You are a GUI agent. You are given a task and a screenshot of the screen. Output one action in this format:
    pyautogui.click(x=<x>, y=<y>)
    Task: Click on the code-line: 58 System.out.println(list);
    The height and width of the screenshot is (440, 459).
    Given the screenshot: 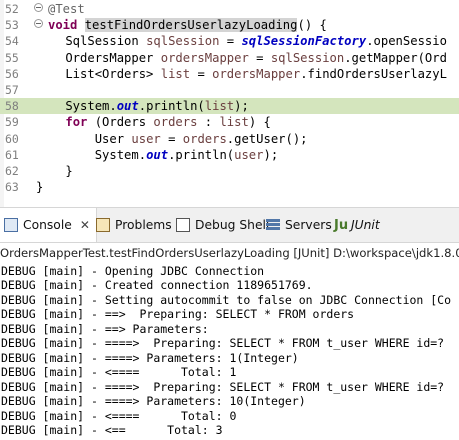 What is the action you would take?
    pyautogui.click(x=229, y=106)
    